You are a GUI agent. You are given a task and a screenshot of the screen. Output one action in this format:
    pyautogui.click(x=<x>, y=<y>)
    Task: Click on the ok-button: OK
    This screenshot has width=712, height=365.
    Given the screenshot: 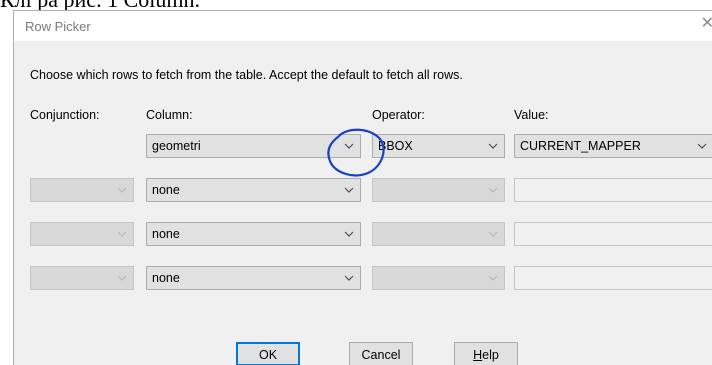 What is the action you would take?
    pyautogui.click(x=268, y=353)
    